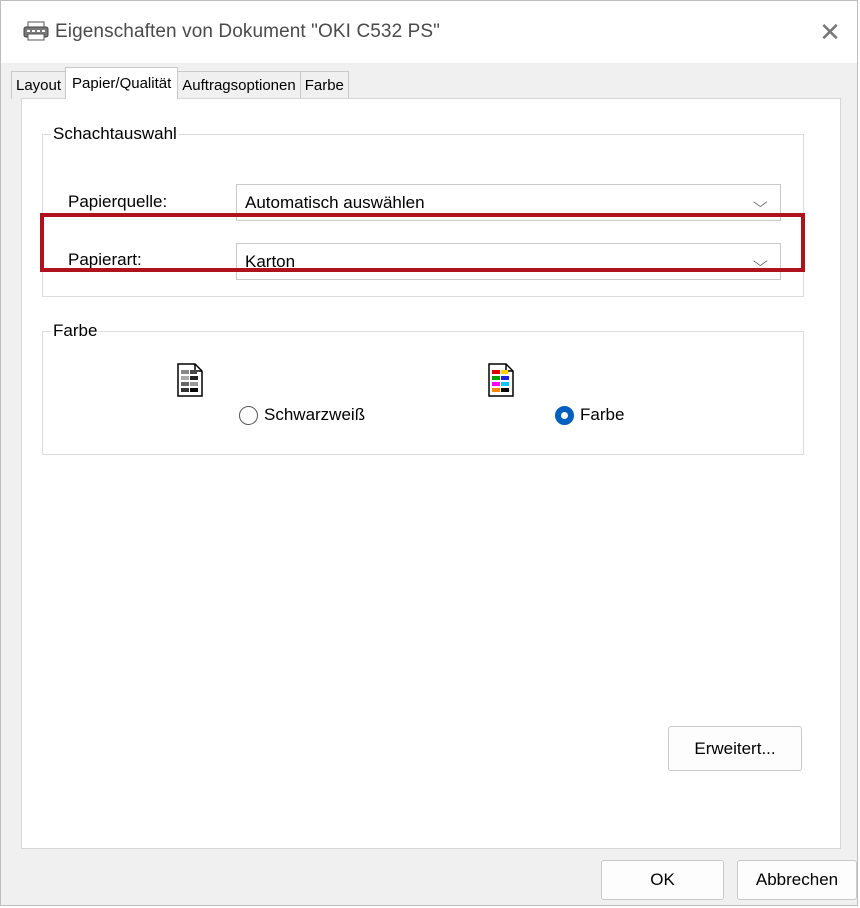 The image size is (860, 908). Describe the element at coordinates (602, 414) in the screenshot. I see `radio-color-label: Farbe` at that location.